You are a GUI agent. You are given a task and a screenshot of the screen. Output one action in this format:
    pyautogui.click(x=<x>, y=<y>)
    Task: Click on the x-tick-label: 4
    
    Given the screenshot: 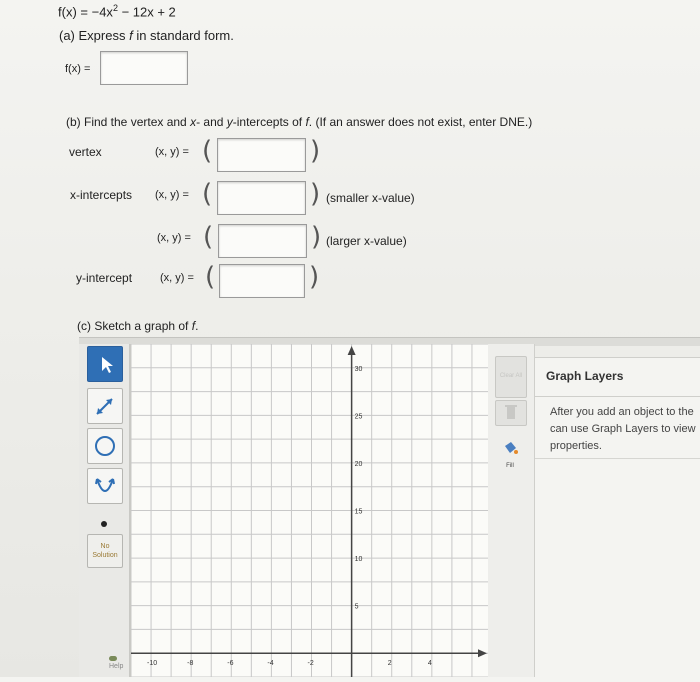 What is the action you would take?
    pyautogui.click(x=430, y=663)
    